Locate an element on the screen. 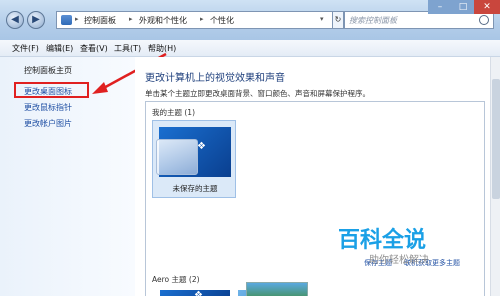 The height and width of the screenshot is (296, 500). watermark-subtitle: 助你轻松解决 is located at coordinates (399, 260).